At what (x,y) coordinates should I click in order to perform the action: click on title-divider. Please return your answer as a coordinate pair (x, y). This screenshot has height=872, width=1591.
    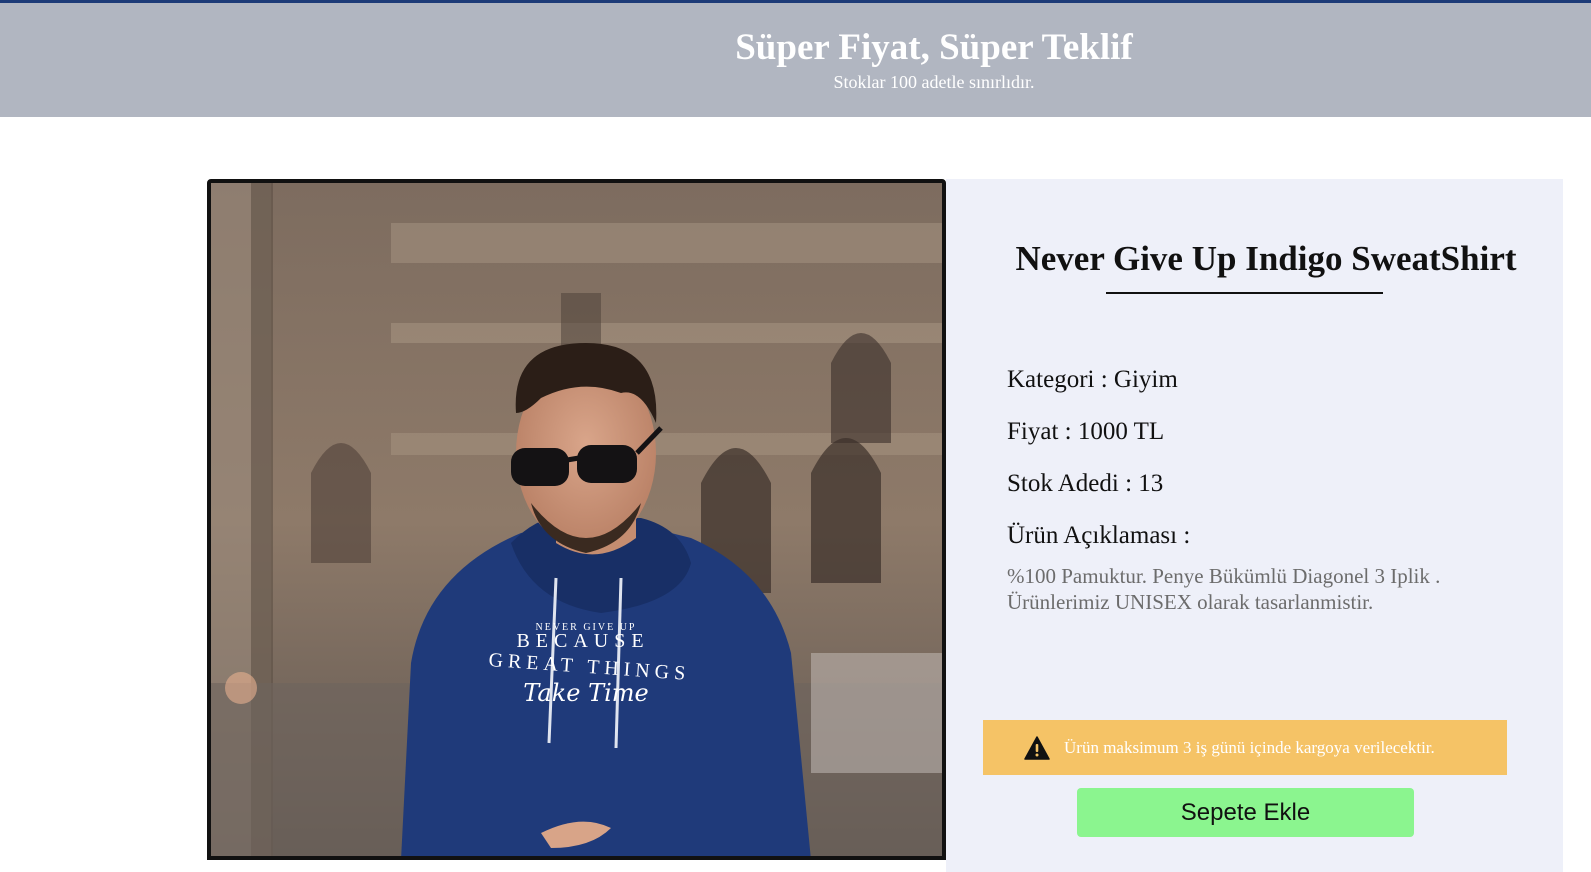
    Looking at the image, I should click on (1244, 293).